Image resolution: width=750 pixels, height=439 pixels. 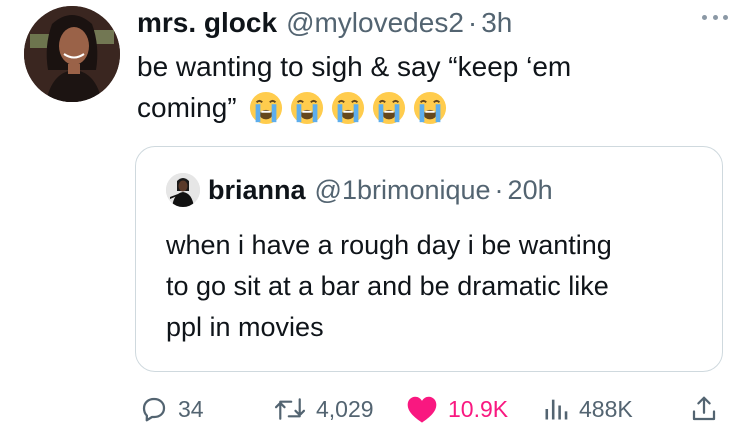 I want to click on reply-icon, so click(x=154, y=409).